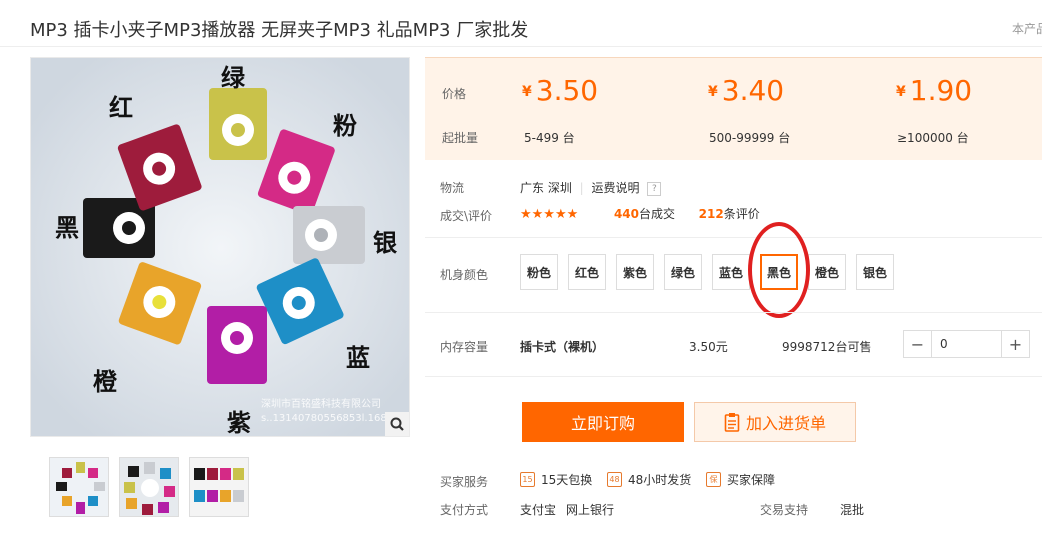 This screenshot has width=1042, height=533. Describe the element at coordinates (614, 479) in the screenshot. I see `shipping-48-icon: 48` at that location.